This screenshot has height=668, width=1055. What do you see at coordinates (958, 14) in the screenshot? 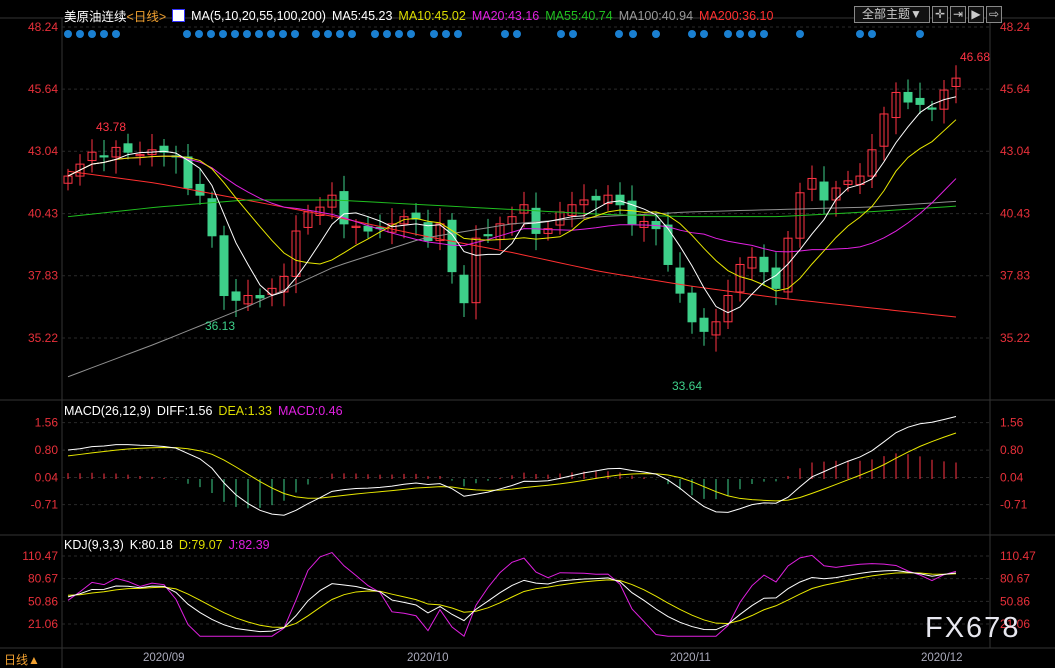
I see `zoom-range-icon: ⇥` at bounding box center [958, 14].